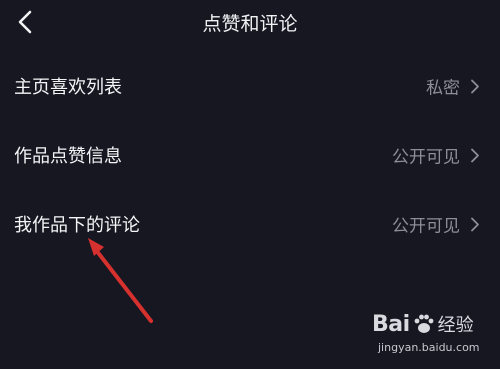 This screenshot has width=500, height=369. What do you see at coordinates (391, 324) in the screenshot?
I see `watermark-brand: Bai` at bounding box center [391, 324].